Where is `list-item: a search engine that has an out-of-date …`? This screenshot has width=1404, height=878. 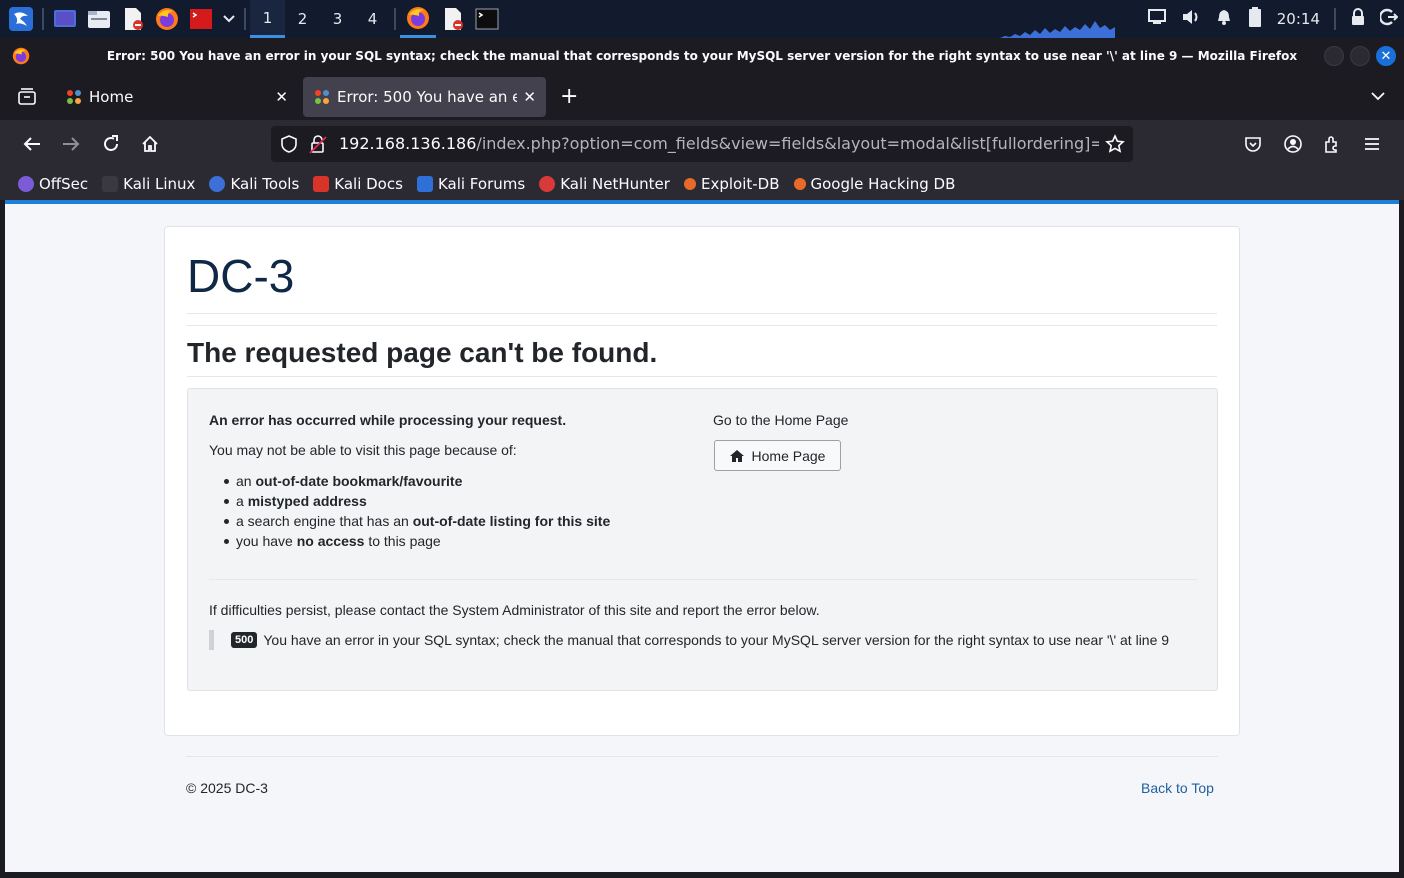 list-item: a search engine that has an out-of-date … is located at coordinates (416, 521).